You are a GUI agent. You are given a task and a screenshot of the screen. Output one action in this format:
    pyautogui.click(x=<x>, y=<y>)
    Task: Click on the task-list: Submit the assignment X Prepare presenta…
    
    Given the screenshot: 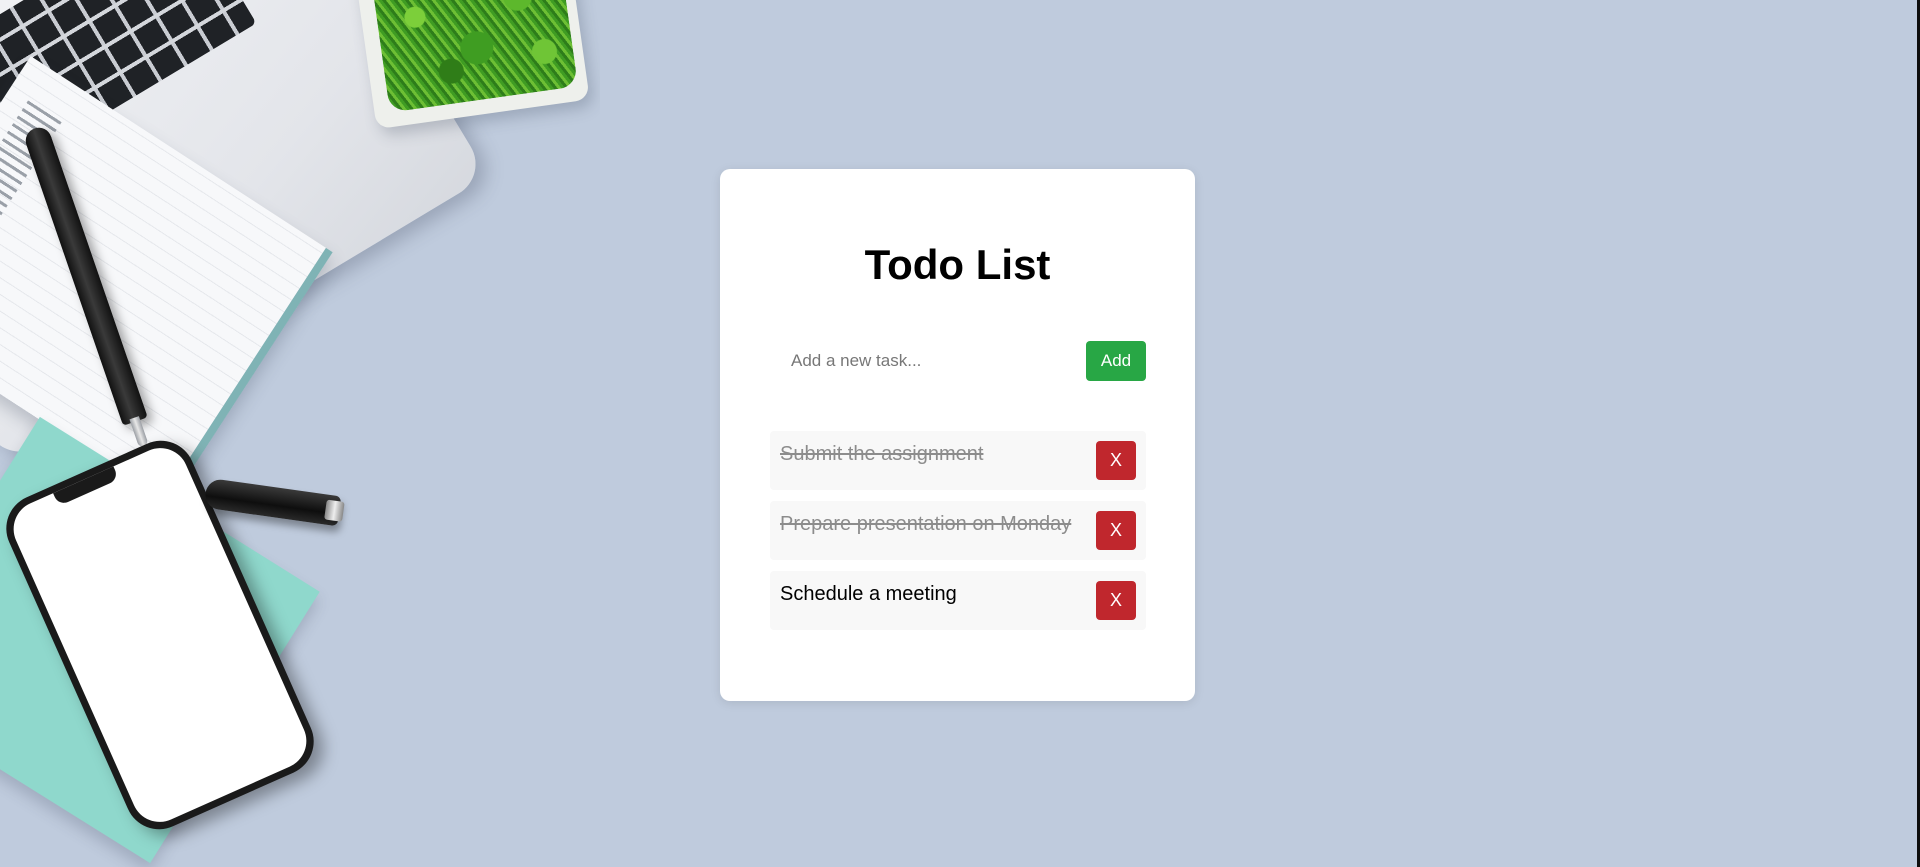 What is the action you would take?
    pyautogui.click(x=958, y=536)
    